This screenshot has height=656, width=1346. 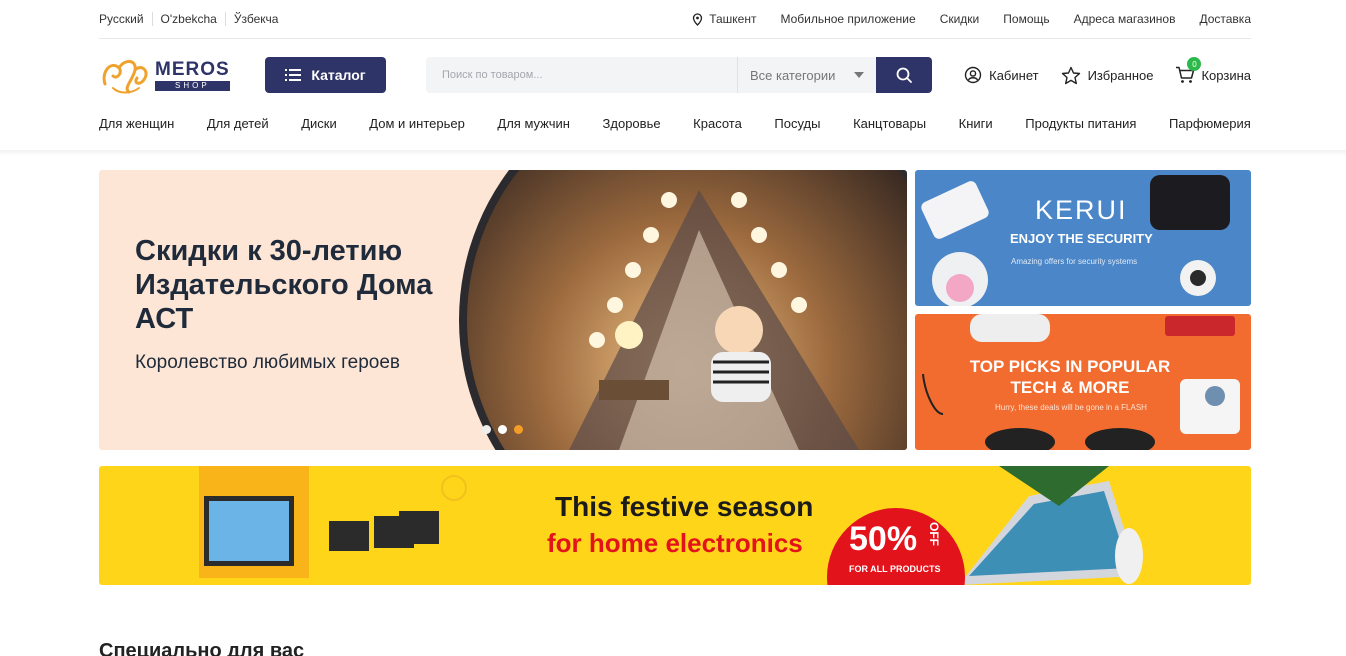 I want to click on header-shadow, so click(x=673, y=153).